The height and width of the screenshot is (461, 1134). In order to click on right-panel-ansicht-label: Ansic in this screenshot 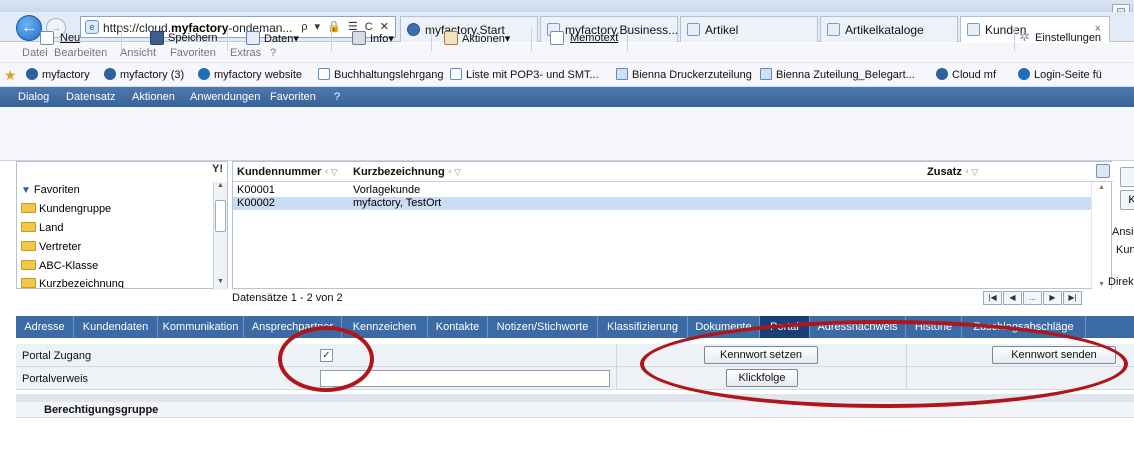, I will do `click(1123, 232)`.